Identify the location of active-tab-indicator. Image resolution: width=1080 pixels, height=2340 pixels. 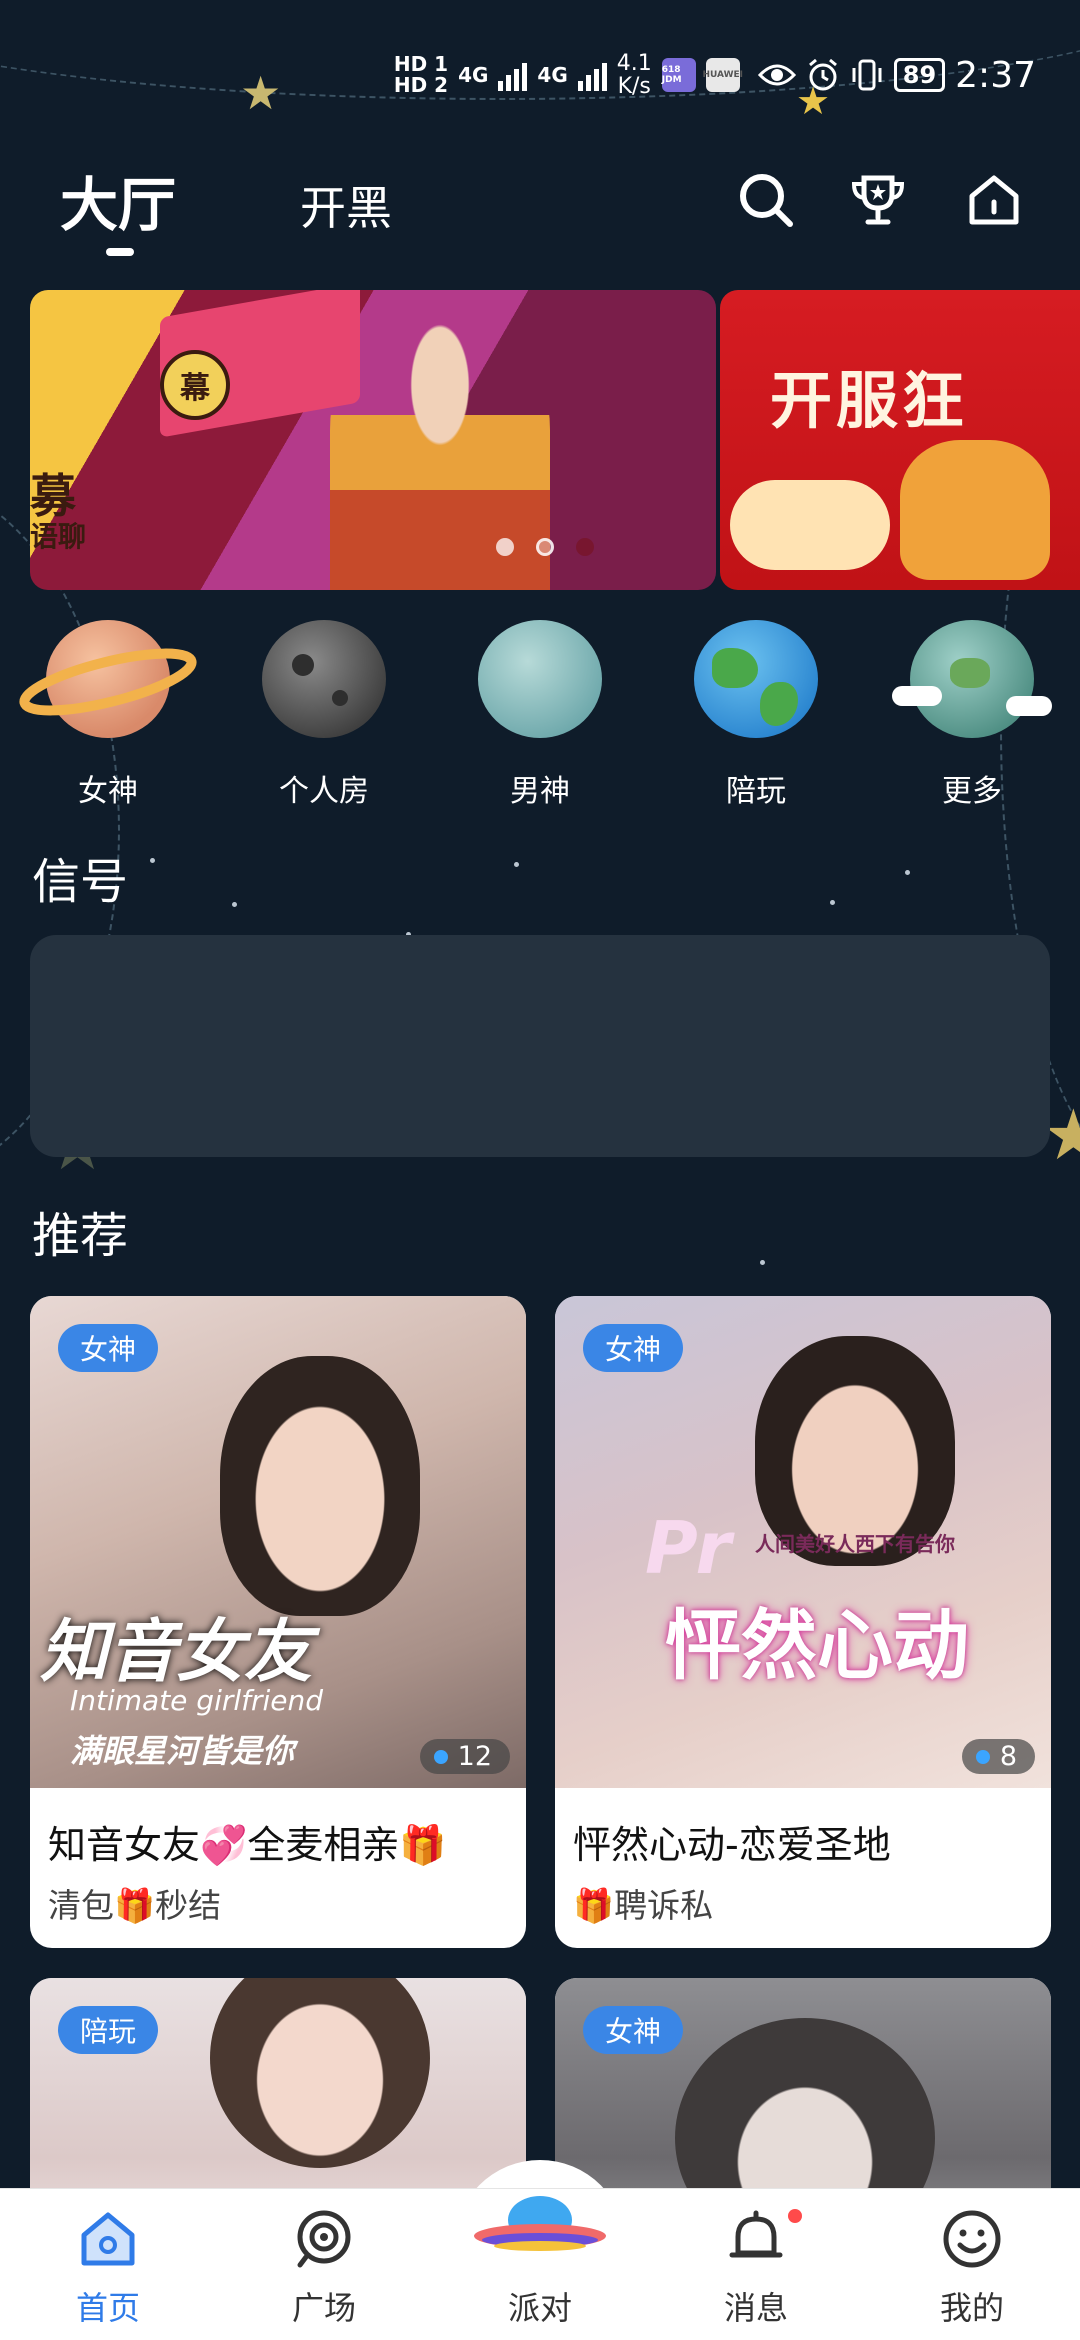
(120, 252).